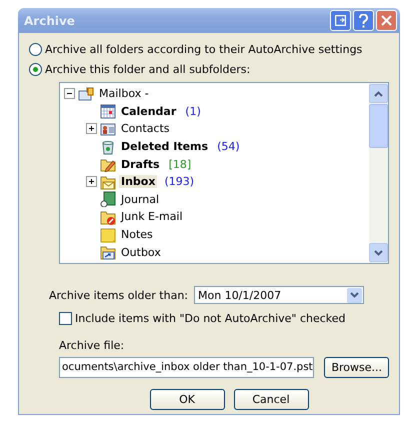 This screenshot has height=429, width=407. I want to click on book-icon, so click(108, 199).